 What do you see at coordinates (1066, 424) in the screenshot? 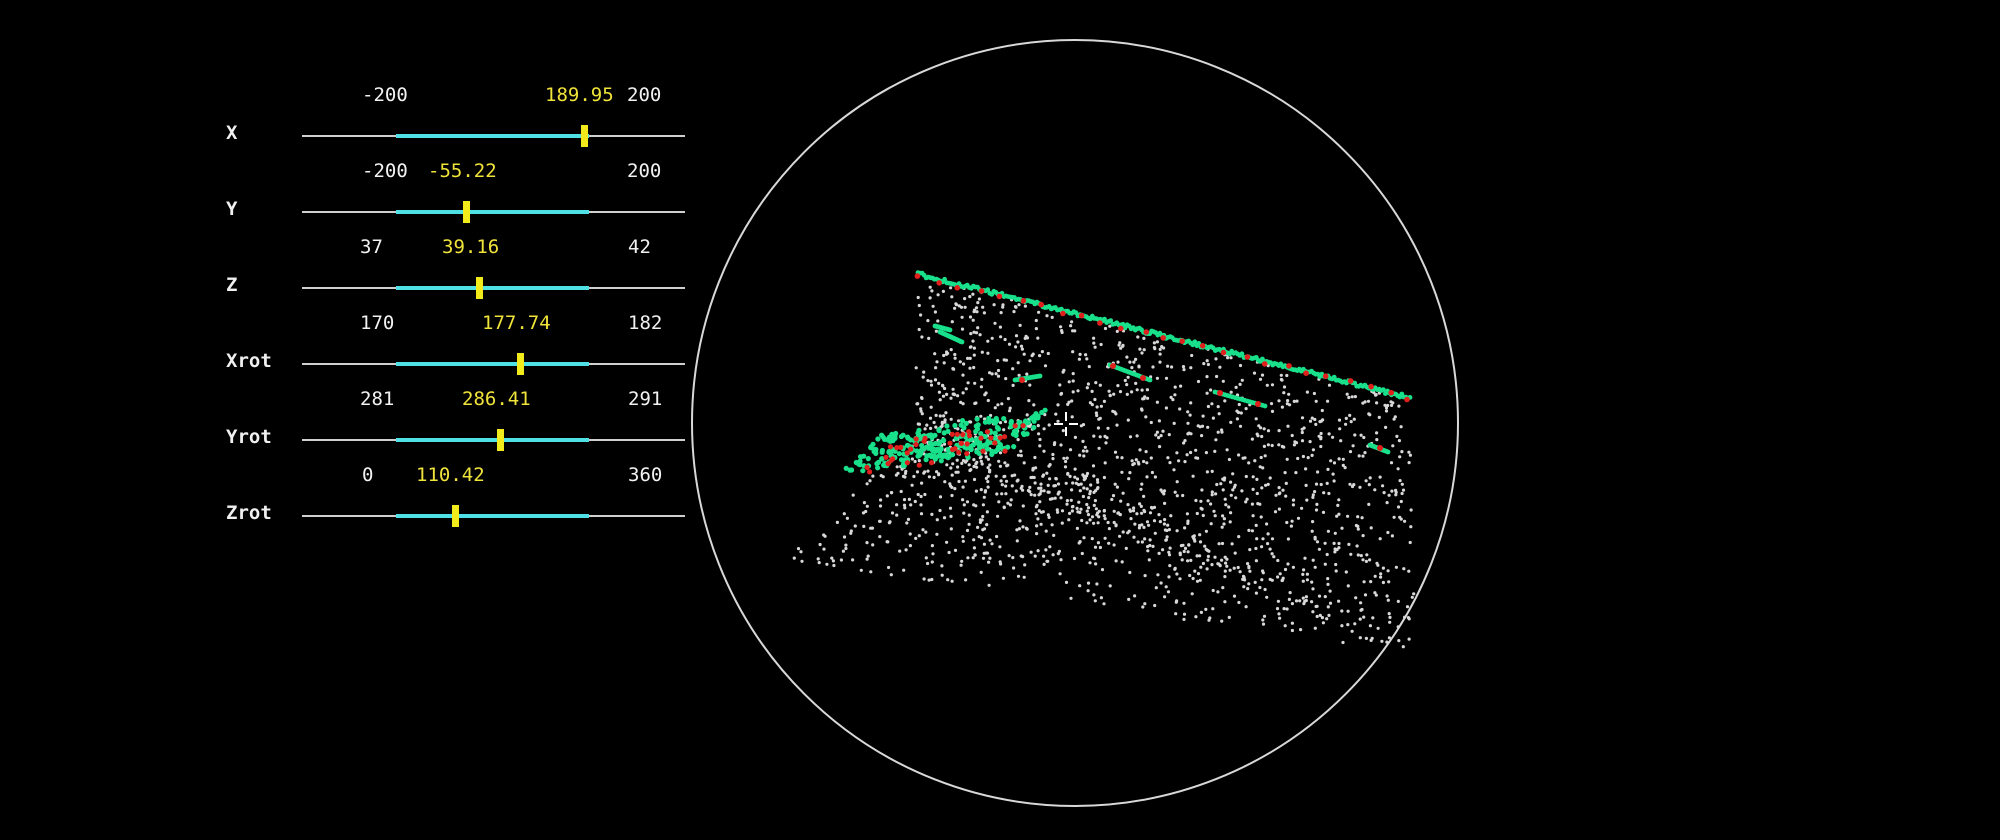
I see `crosshair-cursor-icon` at bounding box center [1066, 424].